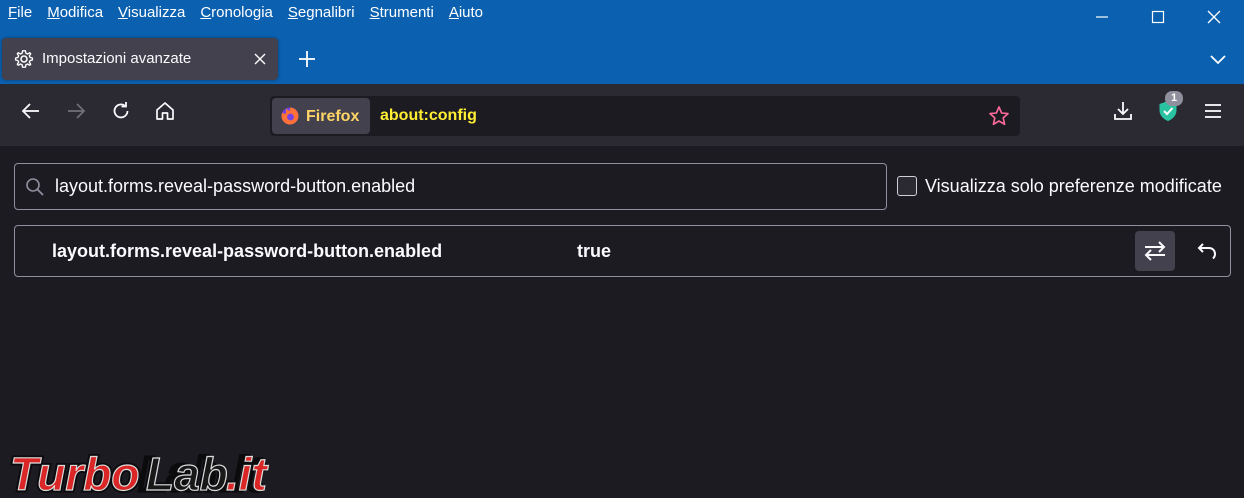 The height and width of the screenshot is (498, 1244). What do you see at coordinates (594, 251) in the screenshot?
I see `preference-value: true` at bounding box center [594, 251].